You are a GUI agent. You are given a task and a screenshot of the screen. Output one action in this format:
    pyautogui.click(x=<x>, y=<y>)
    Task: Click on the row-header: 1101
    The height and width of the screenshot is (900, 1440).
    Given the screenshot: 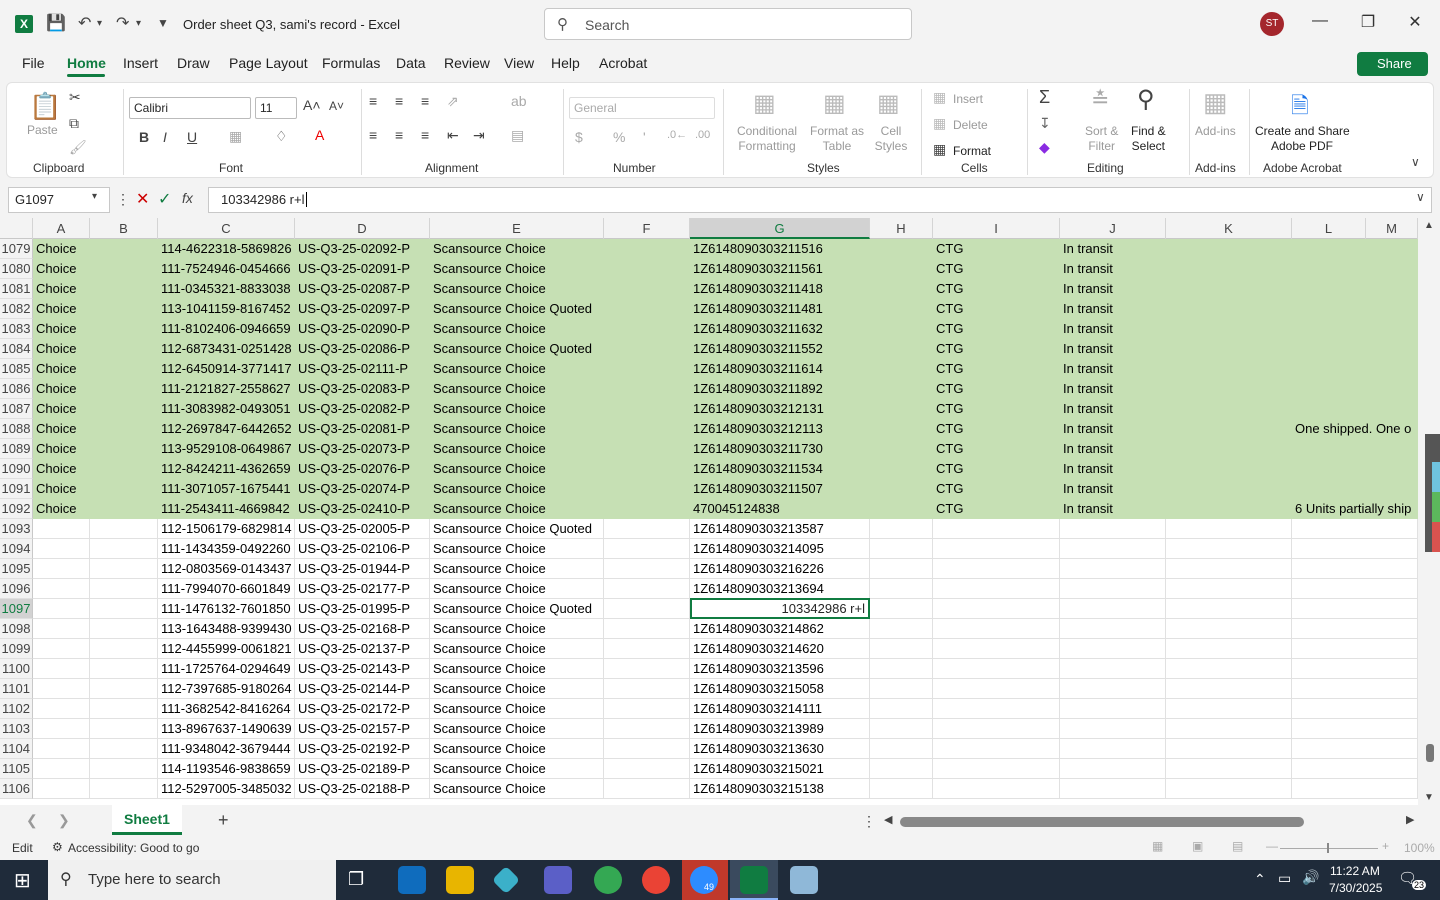 What is the action you would take?
    pyautogui.click(x=16, y=689)
    